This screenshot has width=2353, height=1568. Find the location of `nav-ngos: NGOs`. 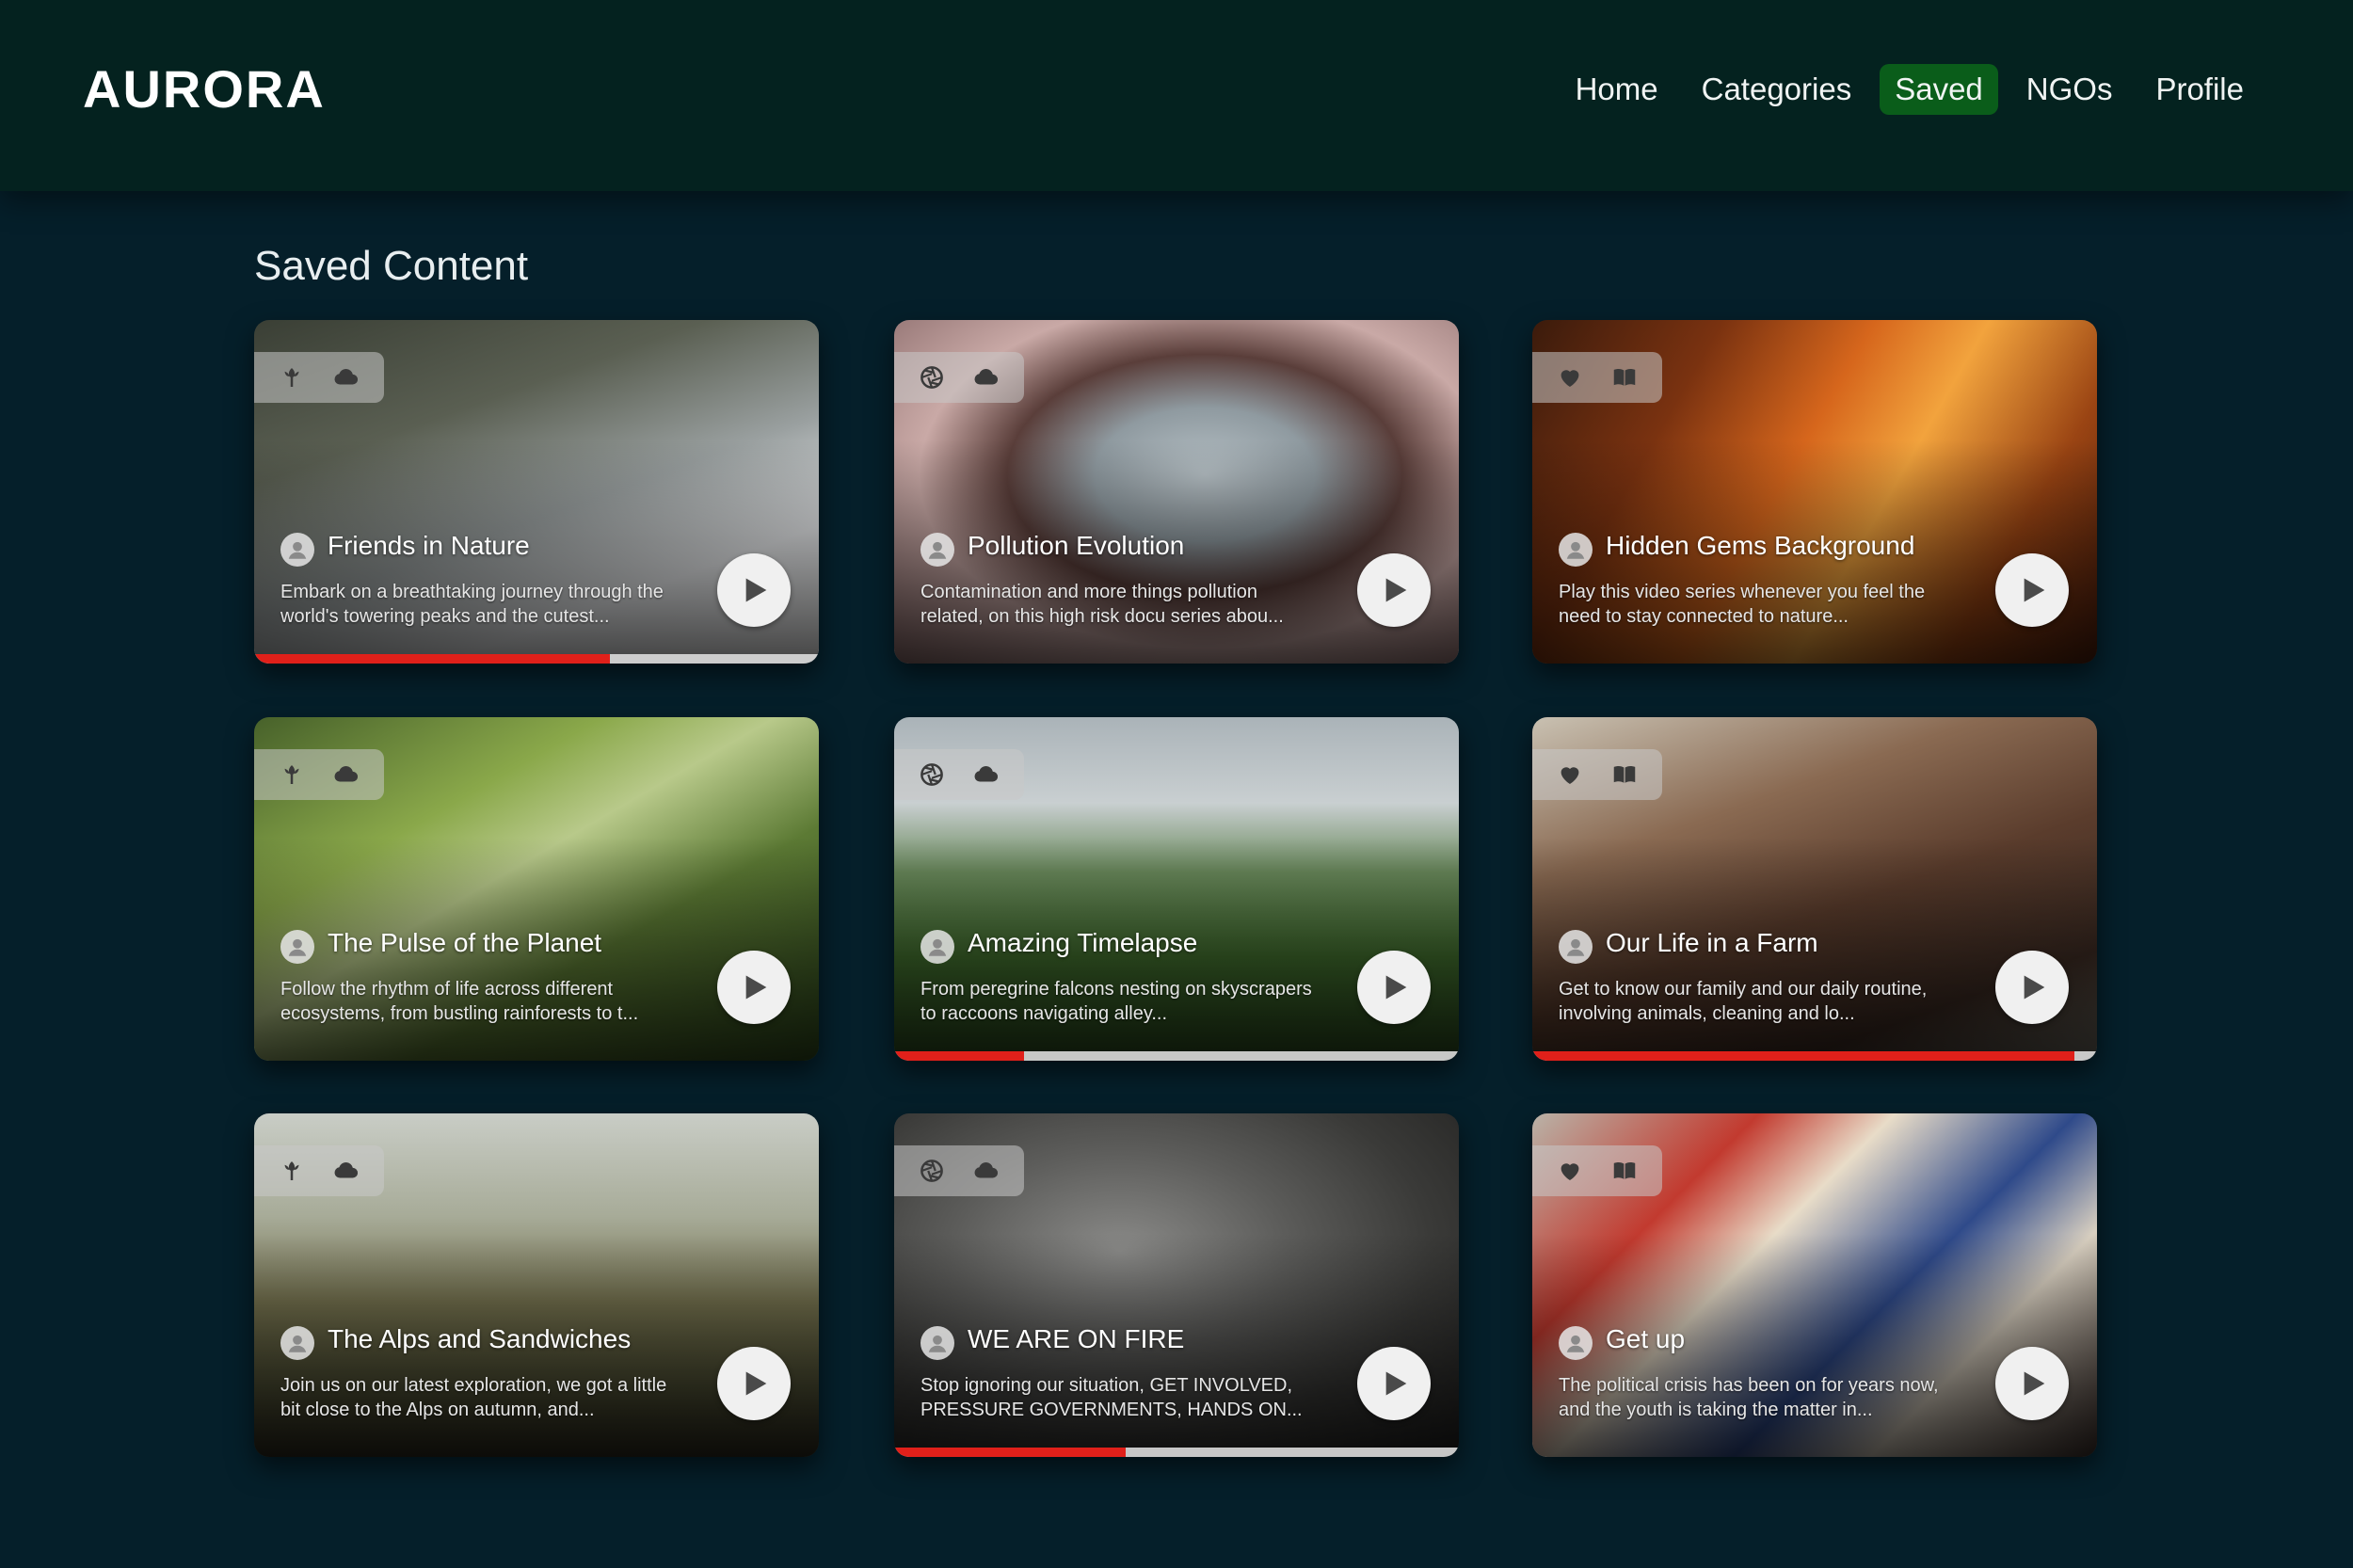

nav-ngos: NGOs is located at coordinates (2069, 89).